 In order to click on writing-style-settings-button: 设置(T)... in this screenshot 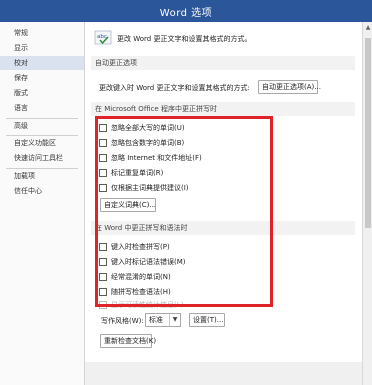, I will do `click(207, 320)`.